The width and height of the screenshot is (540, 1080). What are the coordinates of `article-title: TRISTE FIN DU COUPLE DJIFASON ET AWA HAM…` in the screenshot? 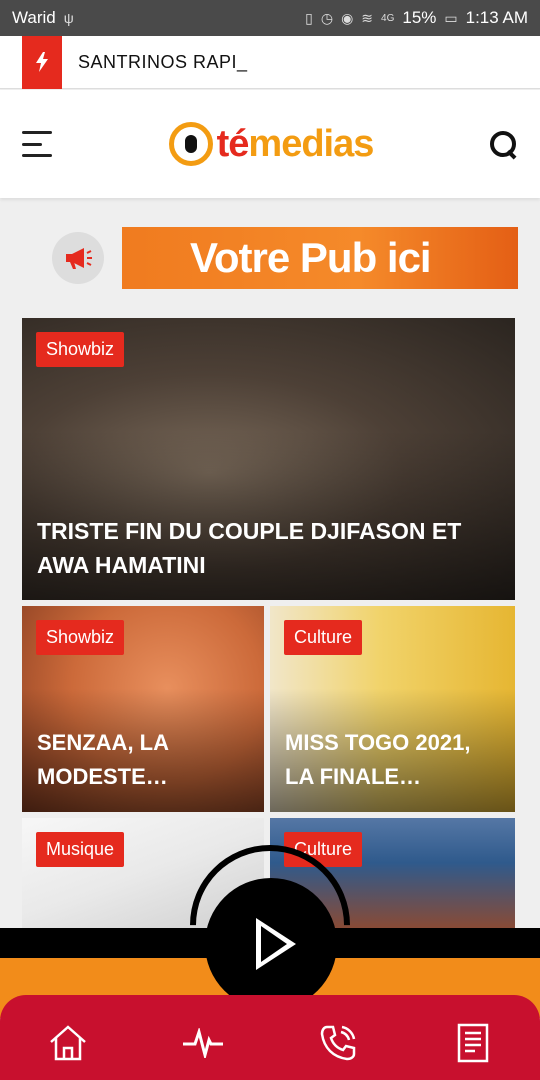 It's located at (269, 548).